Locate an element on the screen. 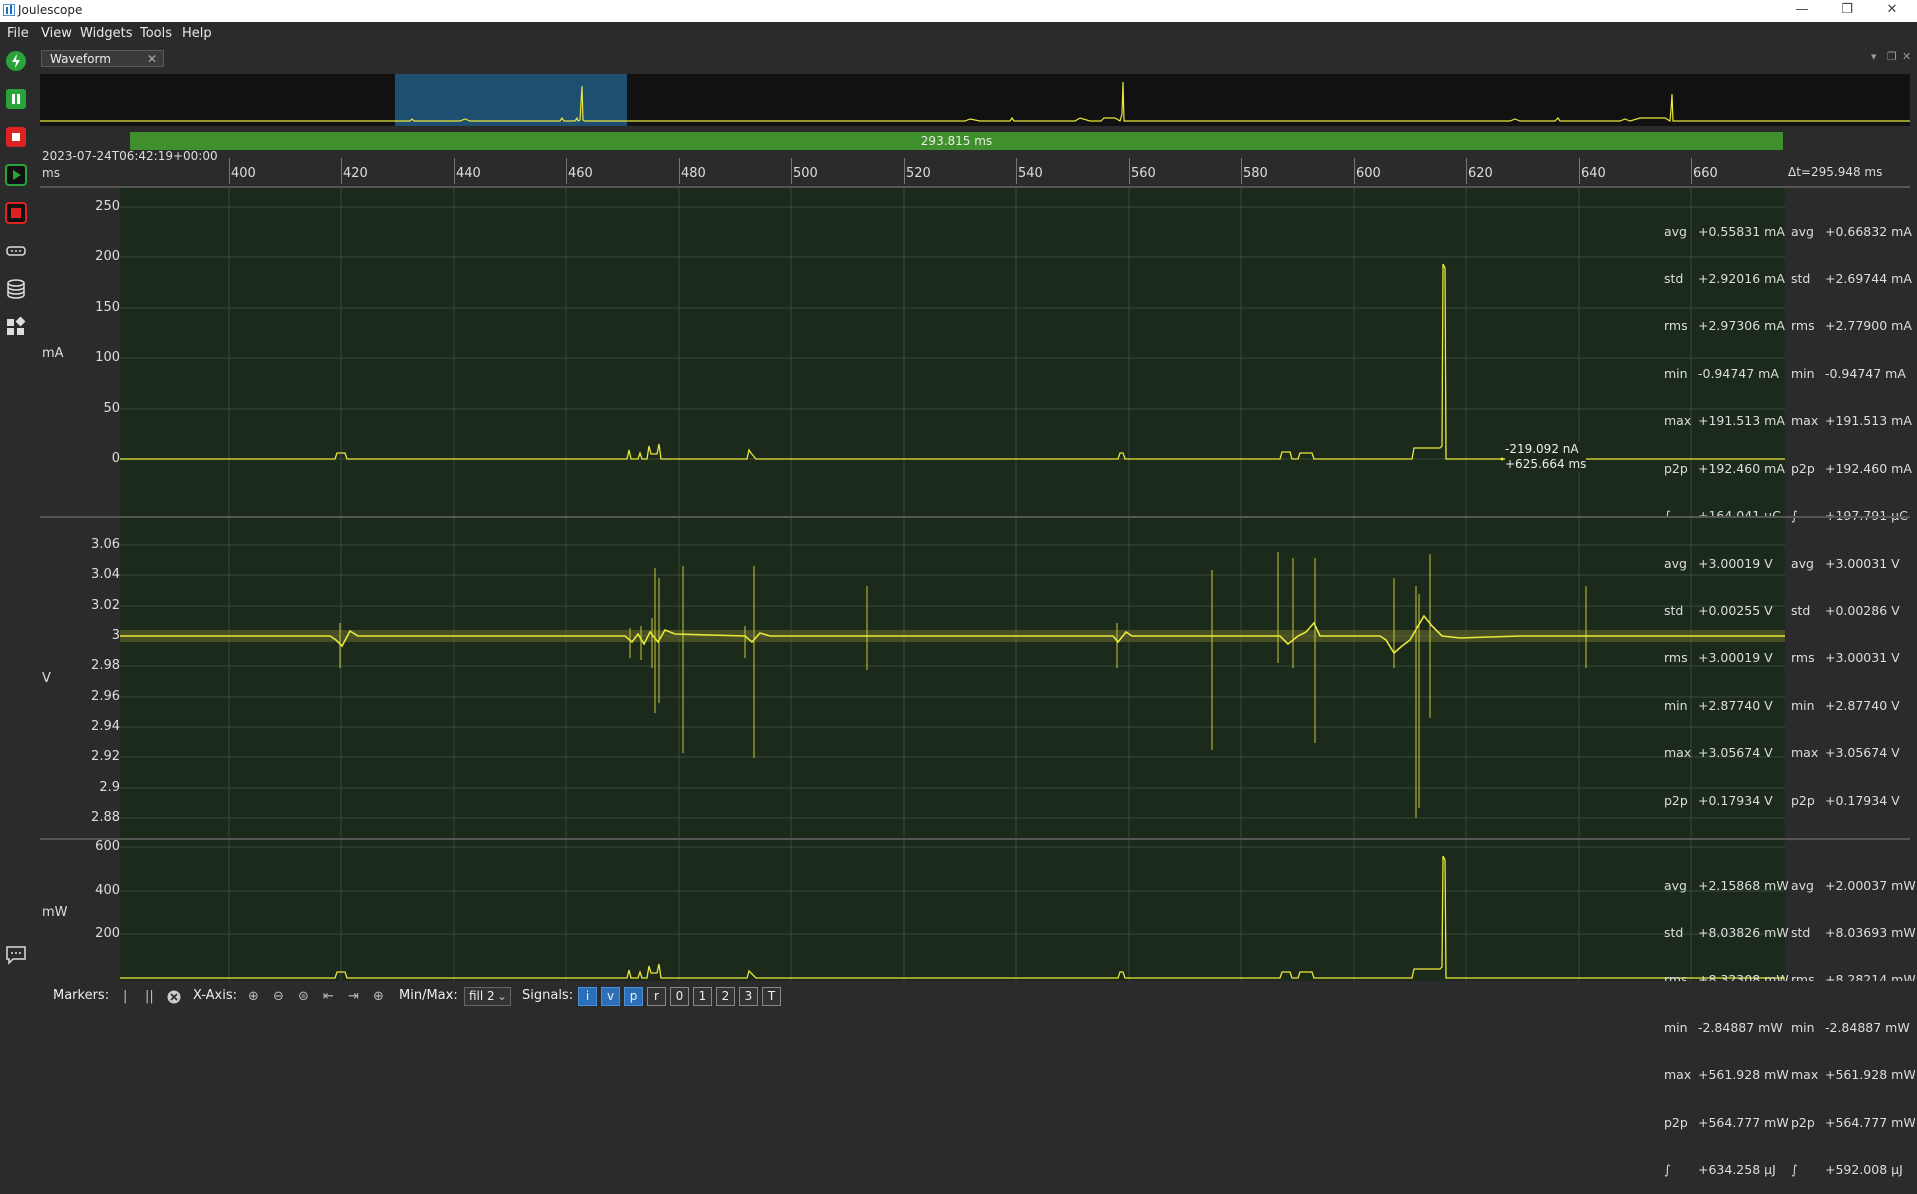 This screenshot has height=1194, width=1917. power-icon is located at coordinates (16, 61).